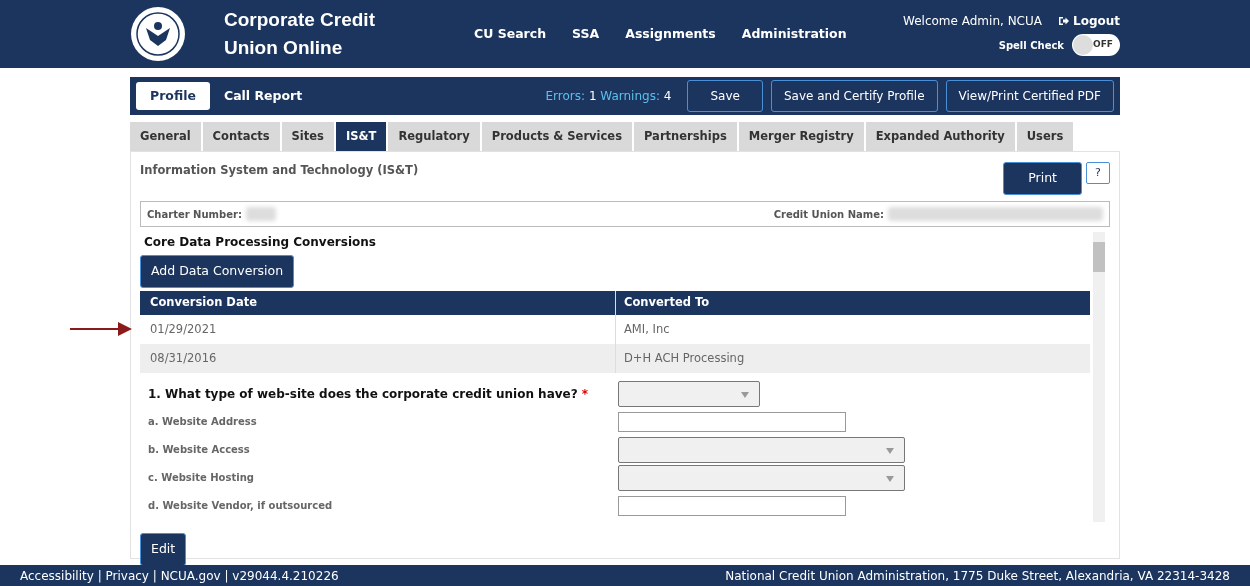 The image size is (1250, 586). What do you see at coordinates (1099, 377) in the screenshot?
I see `scrollbar` at bounding box center [1099, 377].